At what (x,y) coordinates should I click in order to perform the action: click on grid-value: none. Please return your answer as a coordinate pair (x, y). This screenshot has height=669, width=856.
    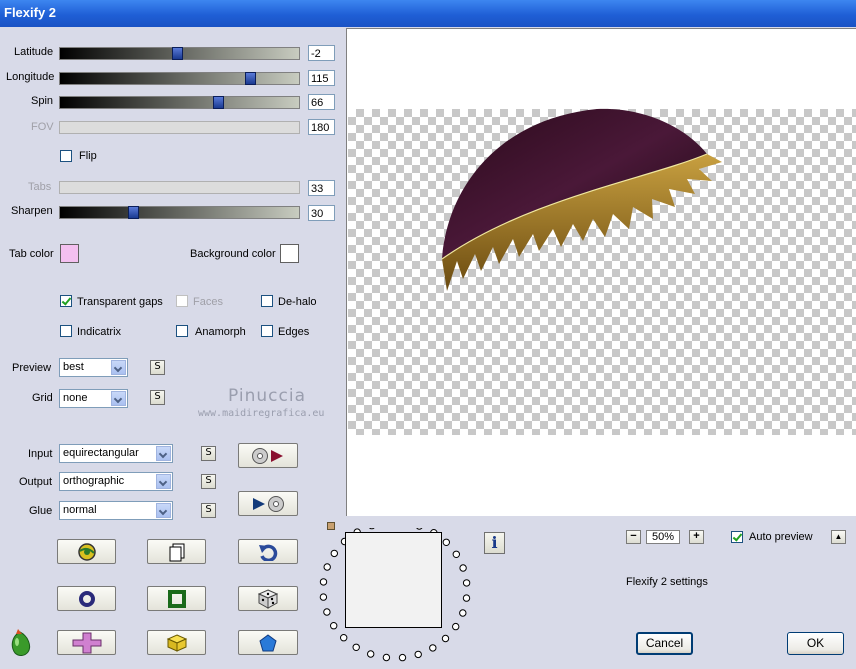
    Looking at the image, I should click on (75, 398).